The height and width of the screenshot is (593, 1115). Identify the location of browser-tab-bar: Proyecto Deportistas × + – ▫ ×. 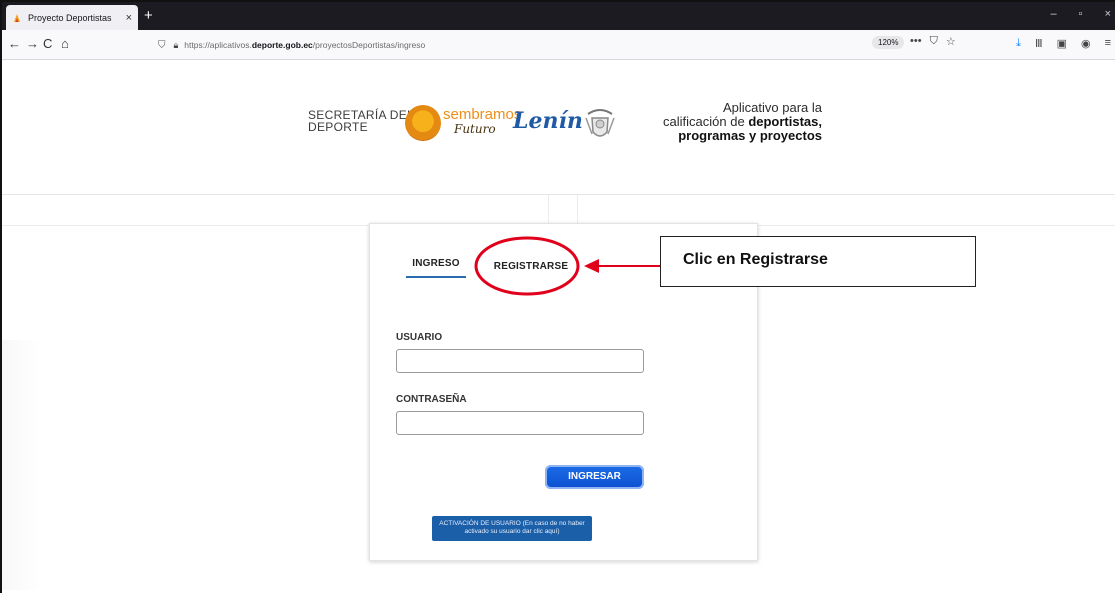
(558, 16).